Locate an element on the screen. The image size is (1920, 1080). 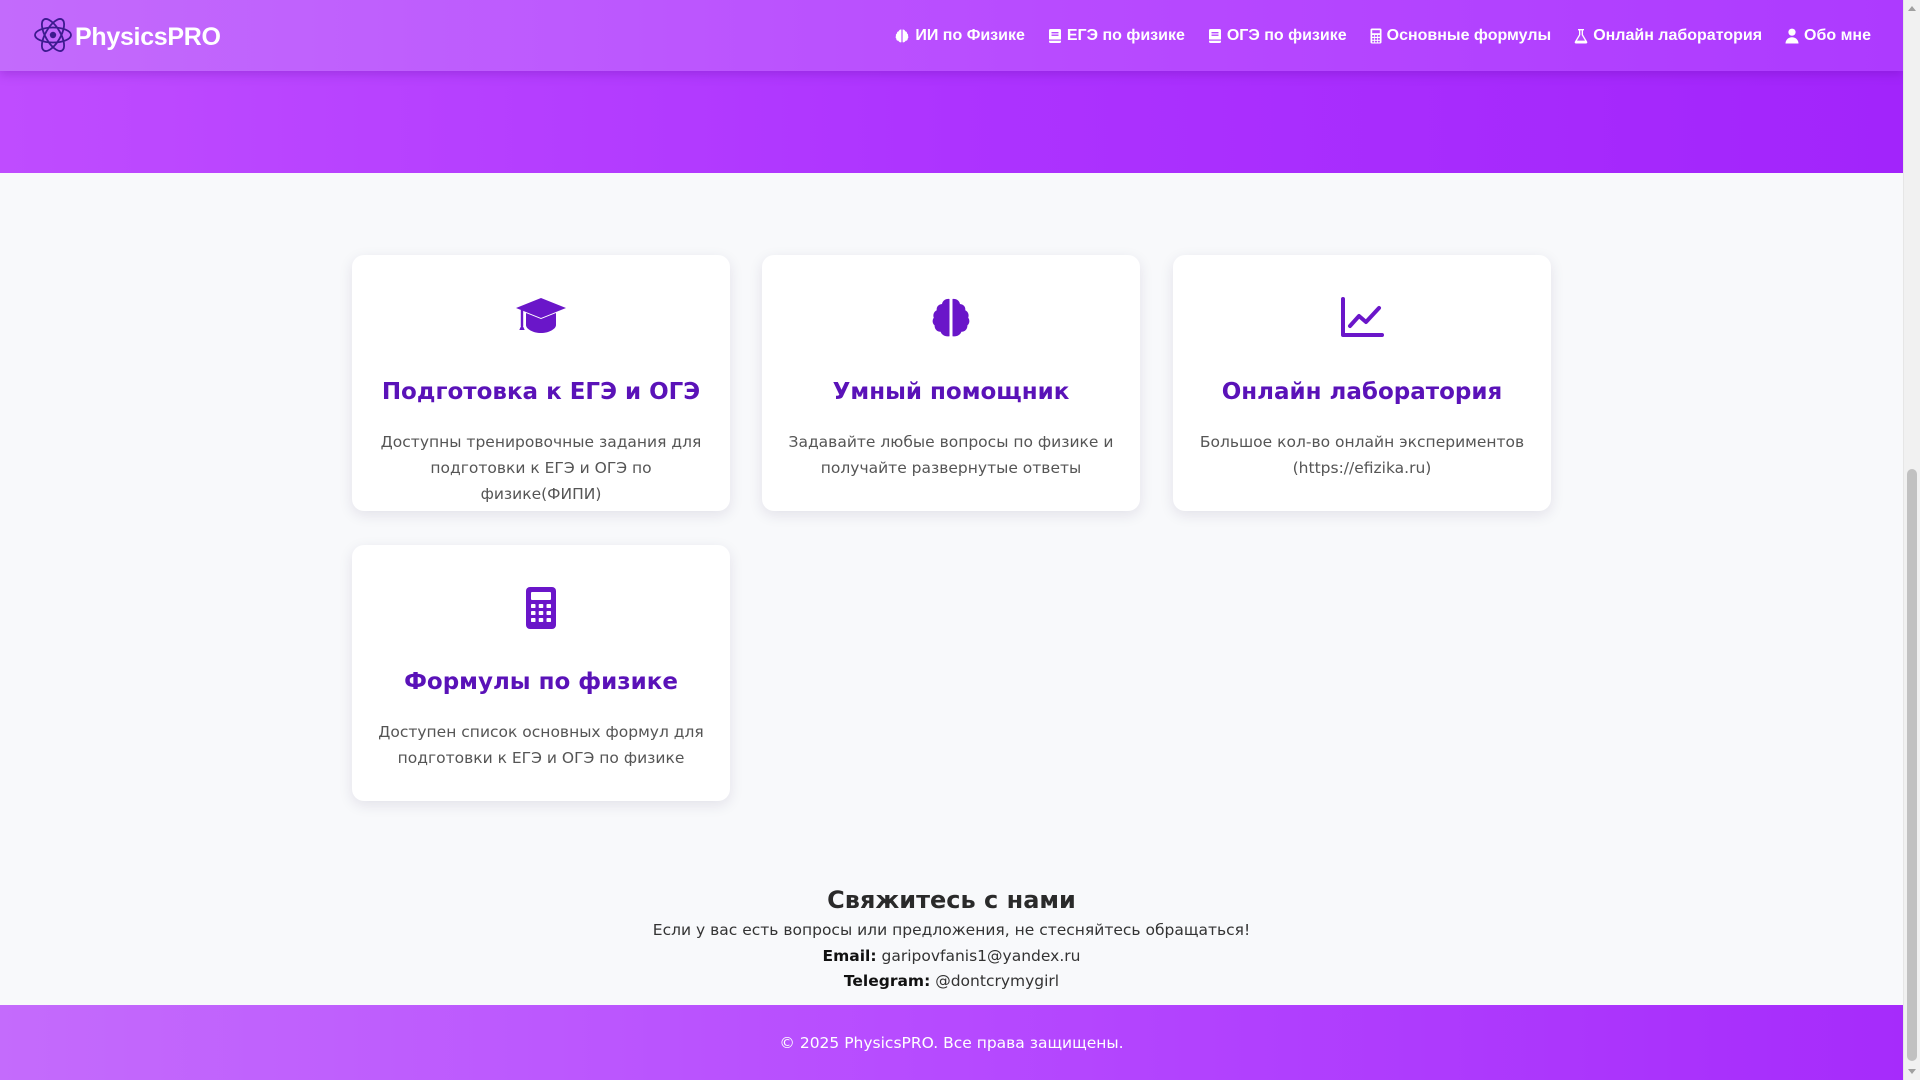
nav-item-oge: ОГЭ по физике is located at coordinates (1277, 36).